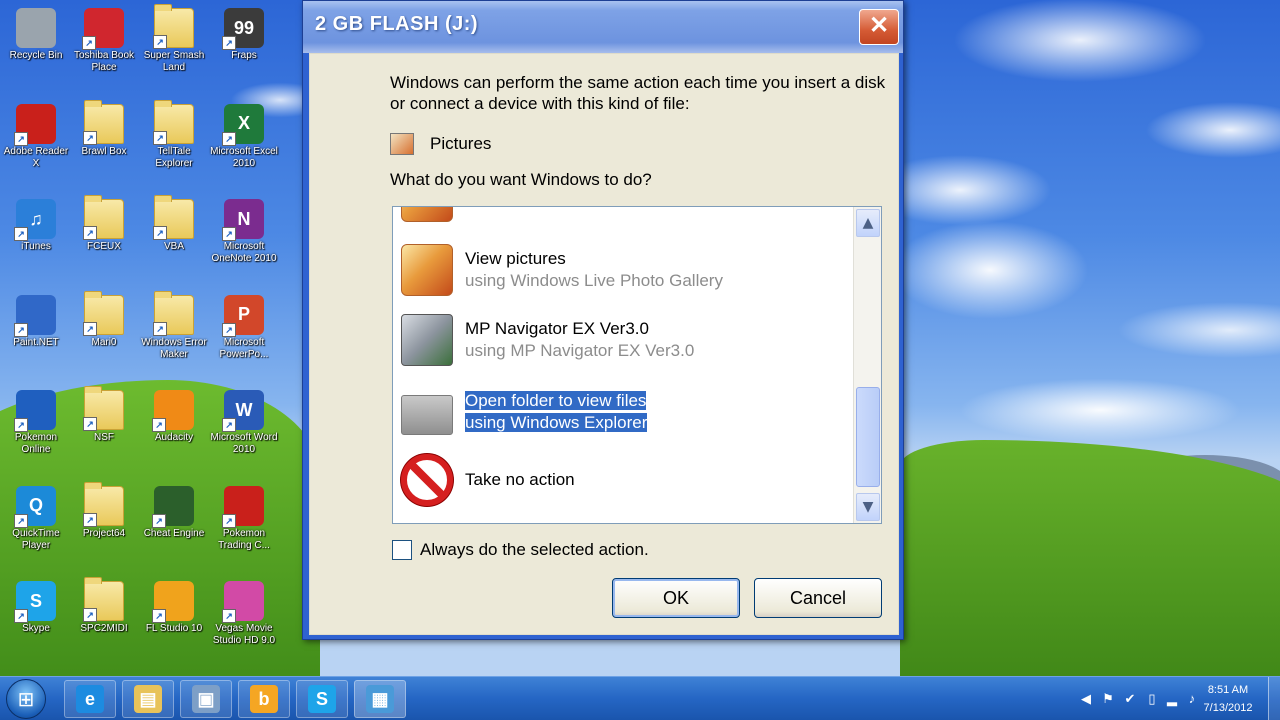 The image size is (1280, 720). I want to click on desktop-icon-label: Microsoft Word 2010, so click(244, 443).